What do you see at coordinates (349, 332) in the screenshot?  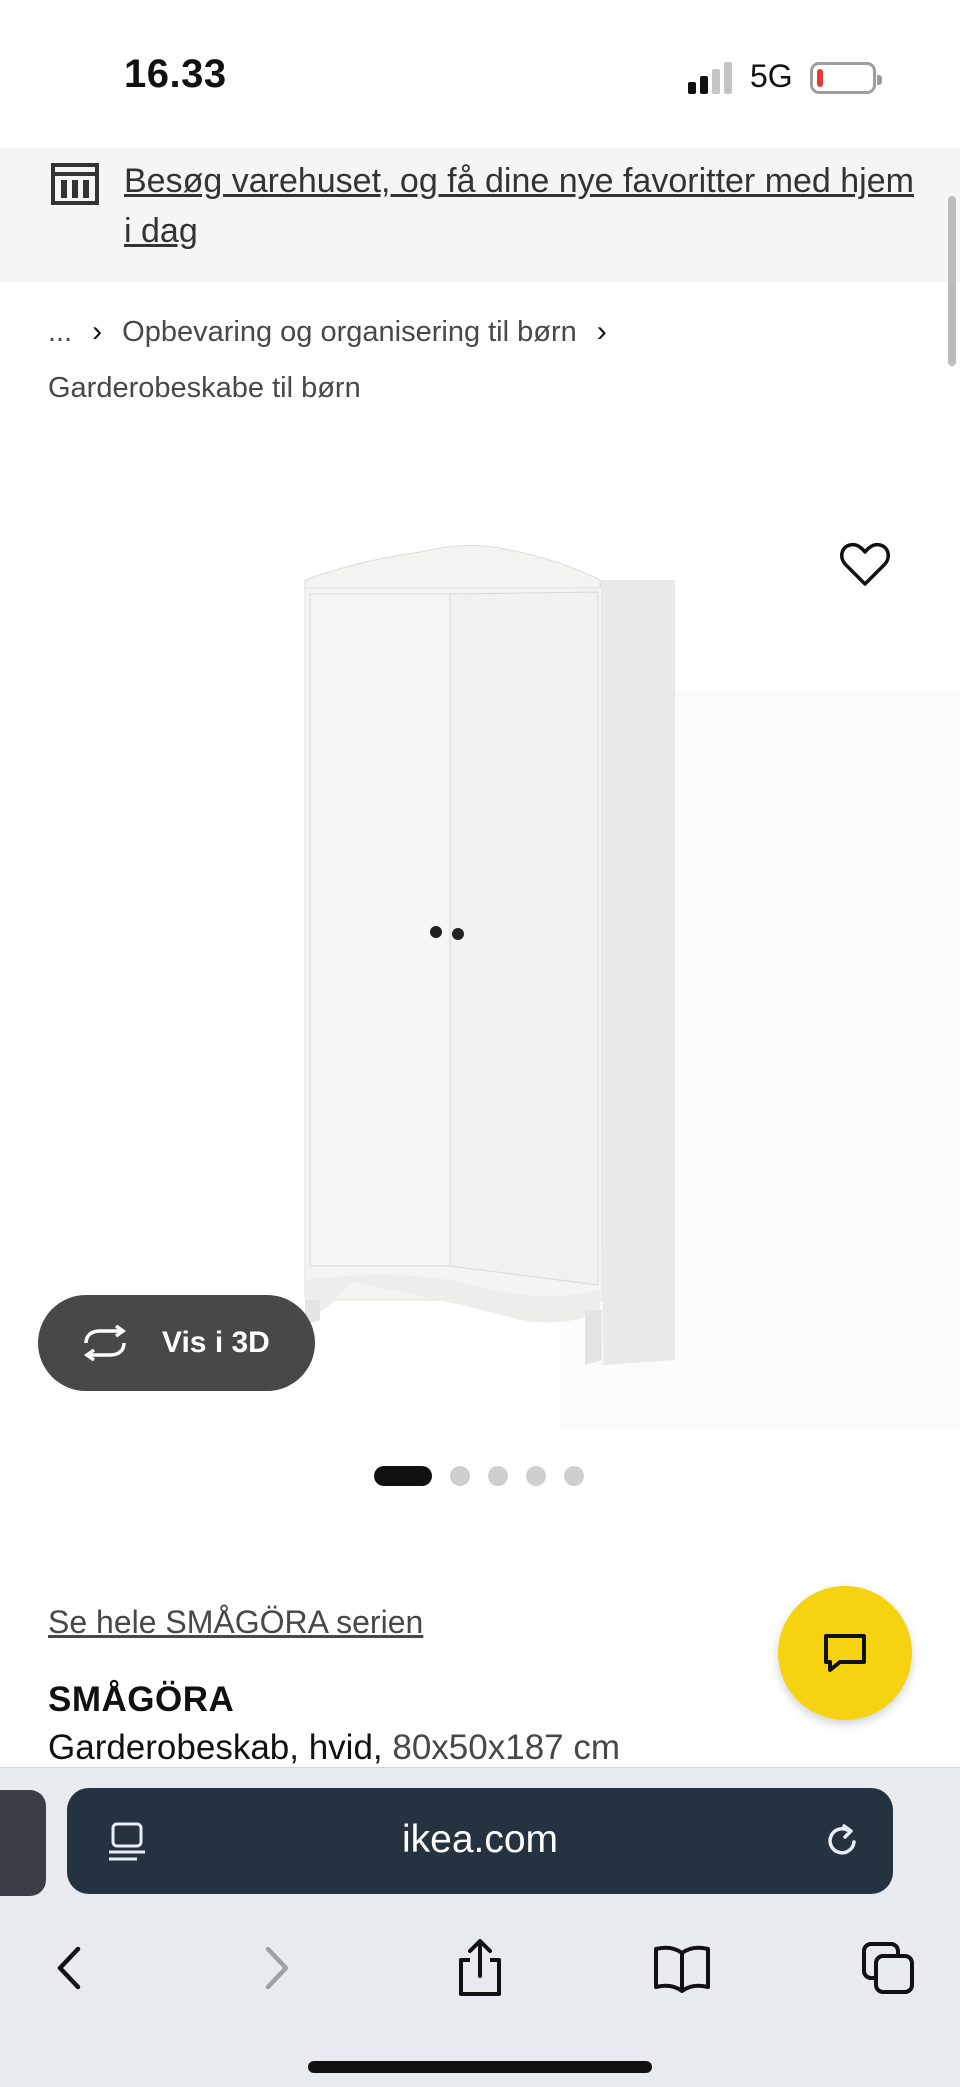 I see `breadcrumb-item-kids-storage: Opbevaring og organisering til børn` at bounding box center [349, 332].